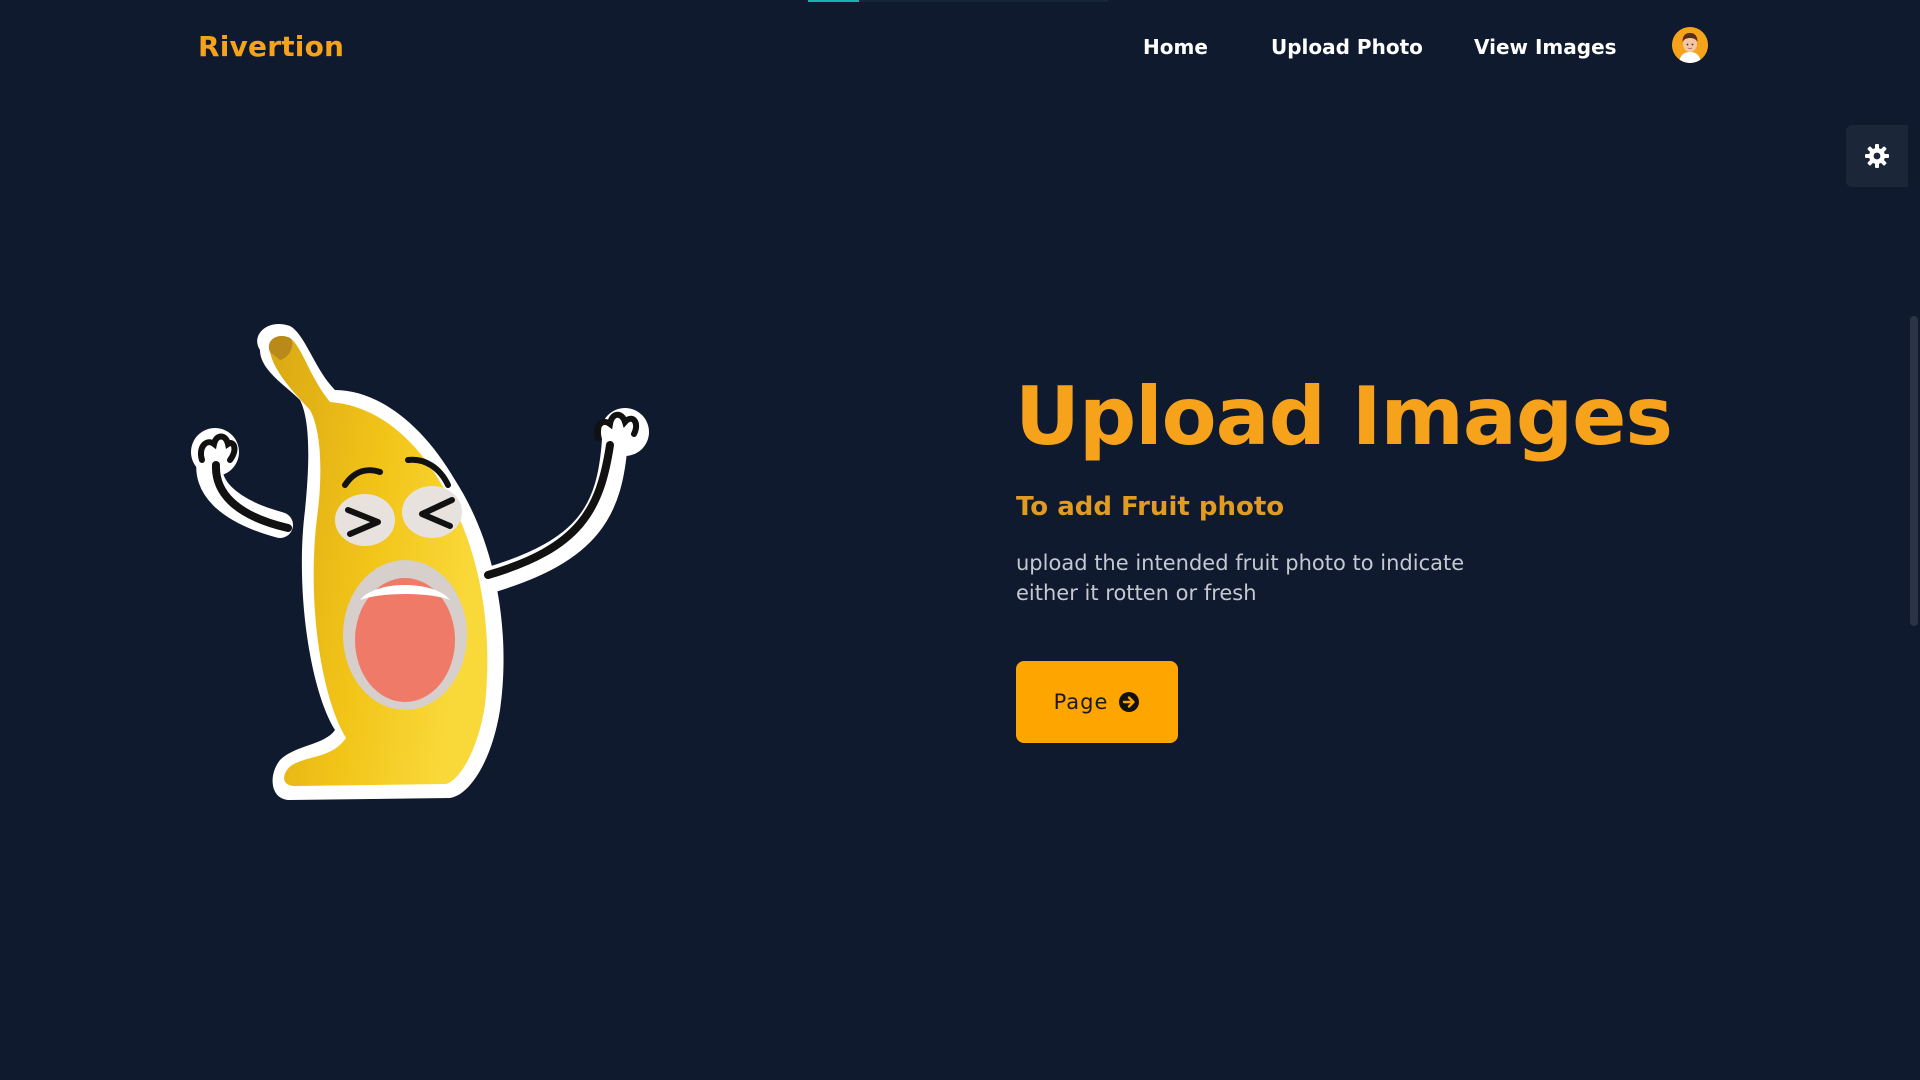 This screenshot has height=1080, width=1920. I want to click on hero-subtitle: To add Fruit photo, so click(1150, 507).